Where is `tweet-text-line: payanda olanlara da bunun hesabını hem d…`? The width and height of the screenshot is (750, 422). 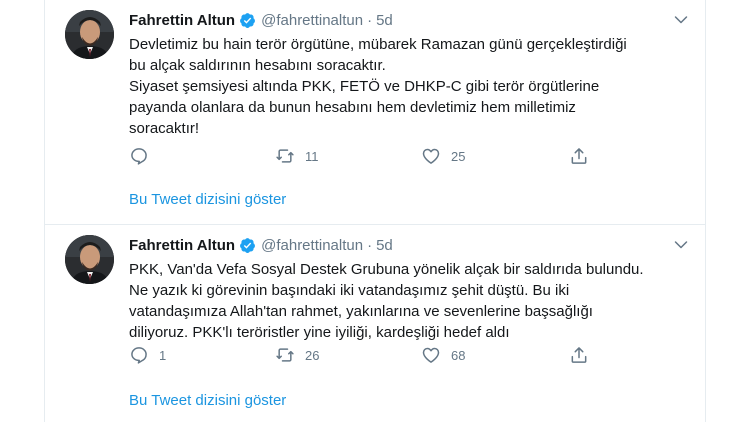
tweet-text-line: payanda olanlara da bunun hesabını hem d… is located at coordinates (352, 107).